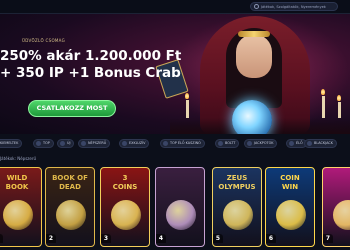 The image size is (350, 250). I want to click on category-chip: BOLTT, so click(227, 143).